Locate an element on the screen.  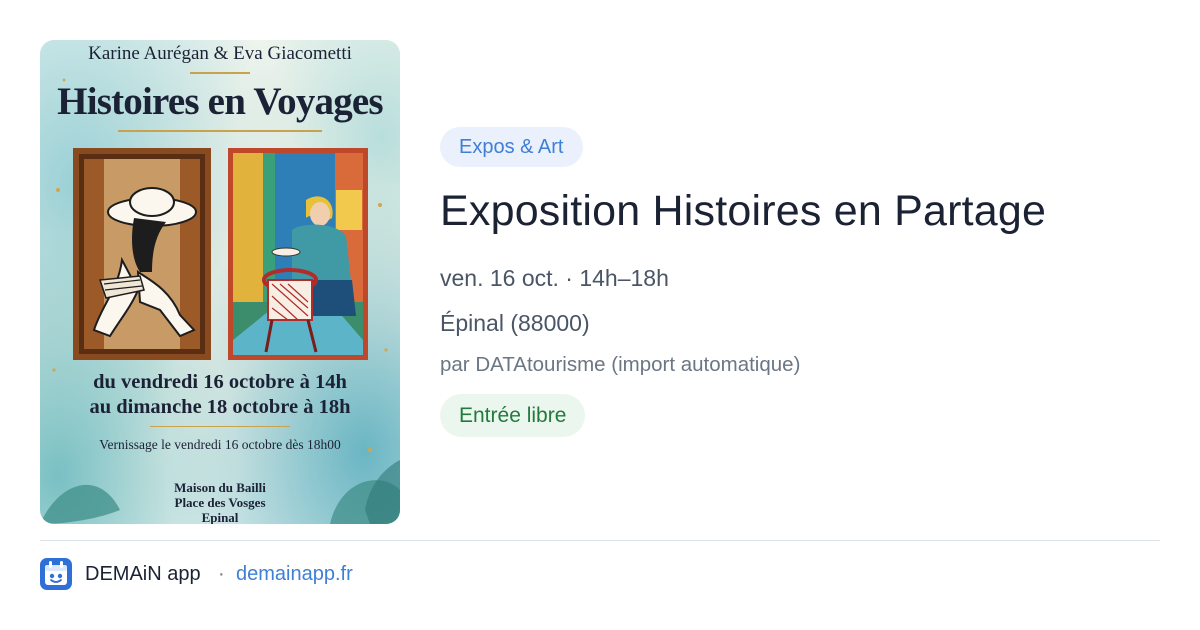
event-title: Exposition Histoires en Partage is located at coordinates (743, 211).